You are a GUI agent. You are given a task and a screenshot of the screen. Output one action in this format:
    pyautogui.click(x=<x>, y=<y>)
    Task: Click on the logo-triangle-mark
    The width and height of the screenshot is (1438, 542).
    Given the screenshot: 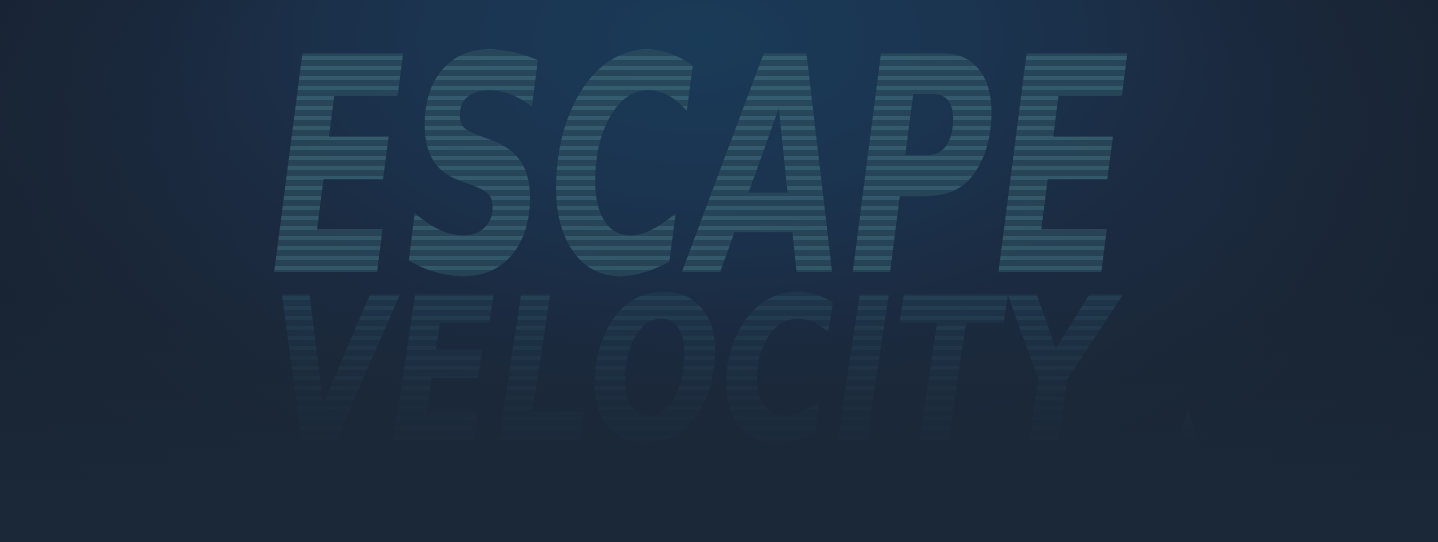 What is the action you would take?
    pyautogui.click(x=1188, y=425)
    